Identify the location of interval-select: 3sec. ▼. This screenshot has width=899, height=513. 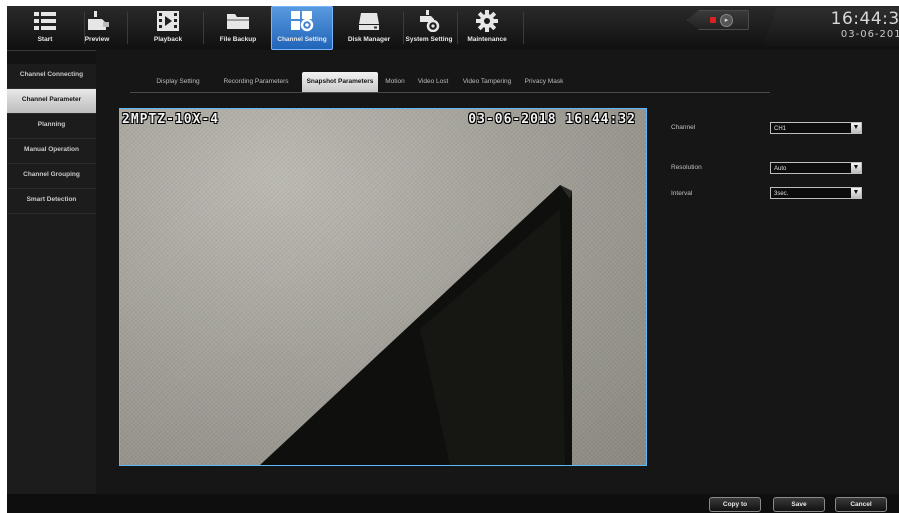
(816, 193).